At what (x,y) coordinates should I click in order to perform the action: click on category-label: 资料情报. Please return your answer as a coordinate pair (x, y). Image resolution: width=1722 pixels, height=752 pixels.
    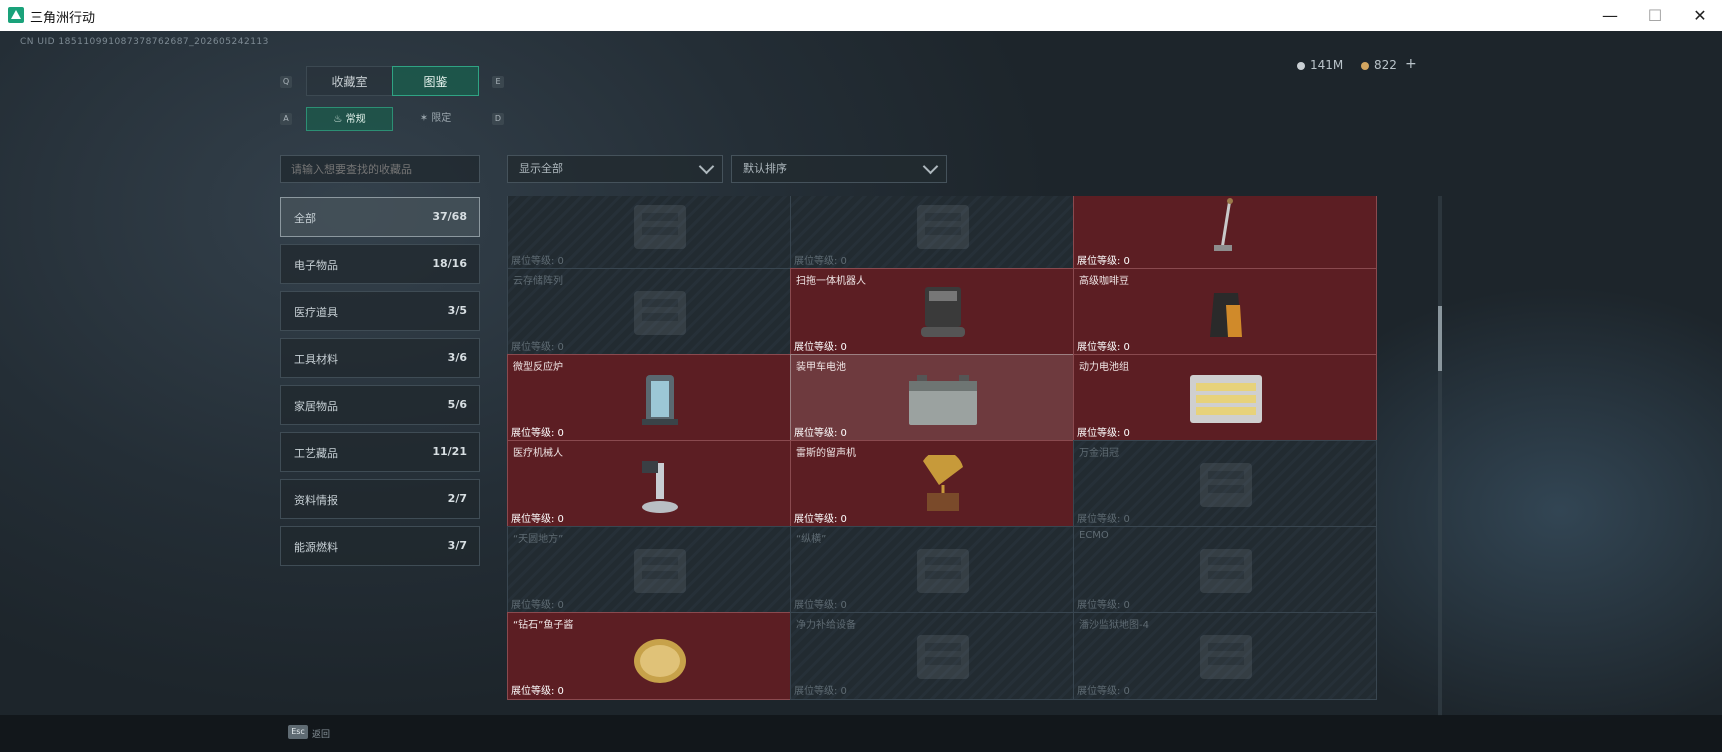
    Looking at the image, I should click on (316, 500).